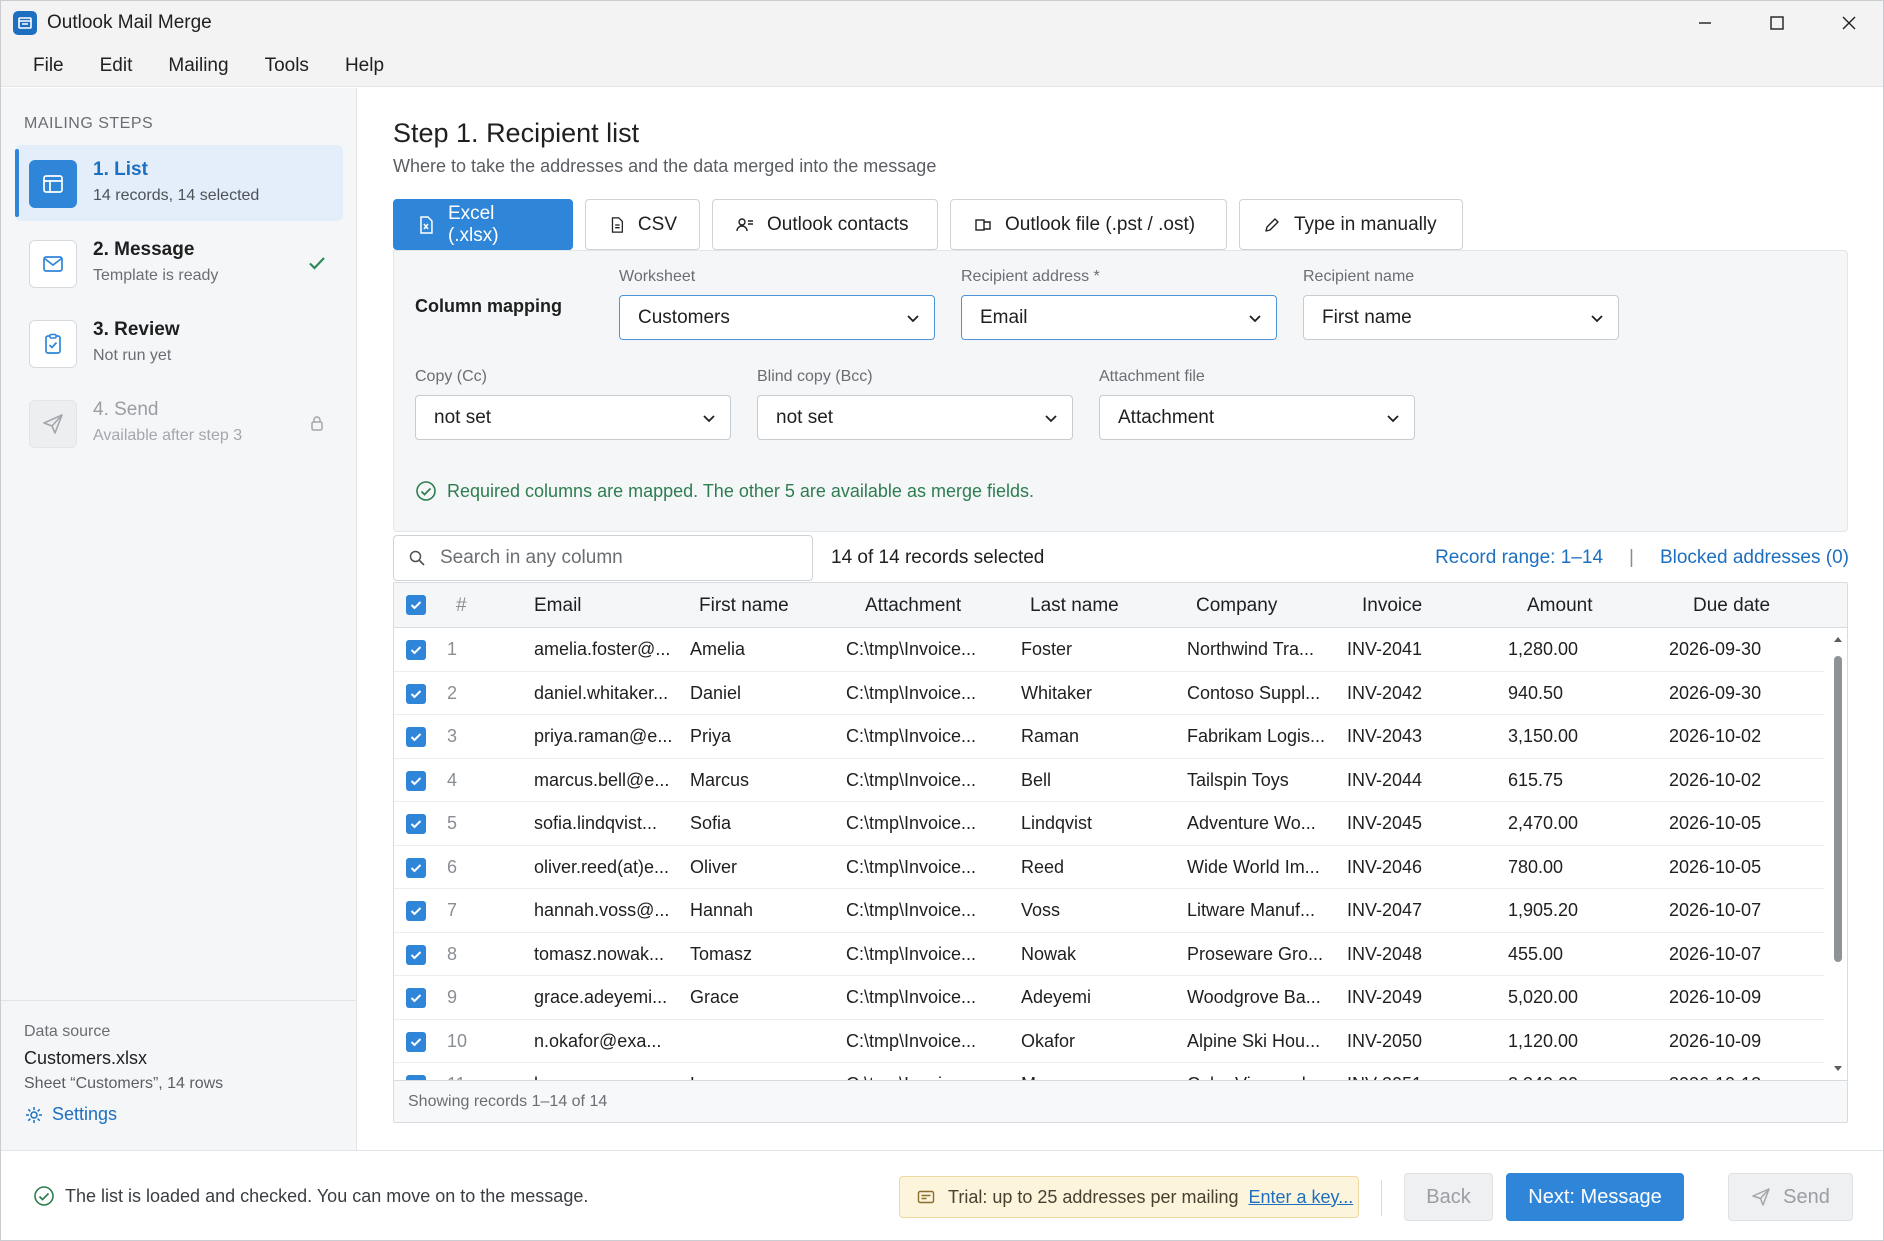  I want to click on cell-invoice: INV-2045, so click(1385, 823).